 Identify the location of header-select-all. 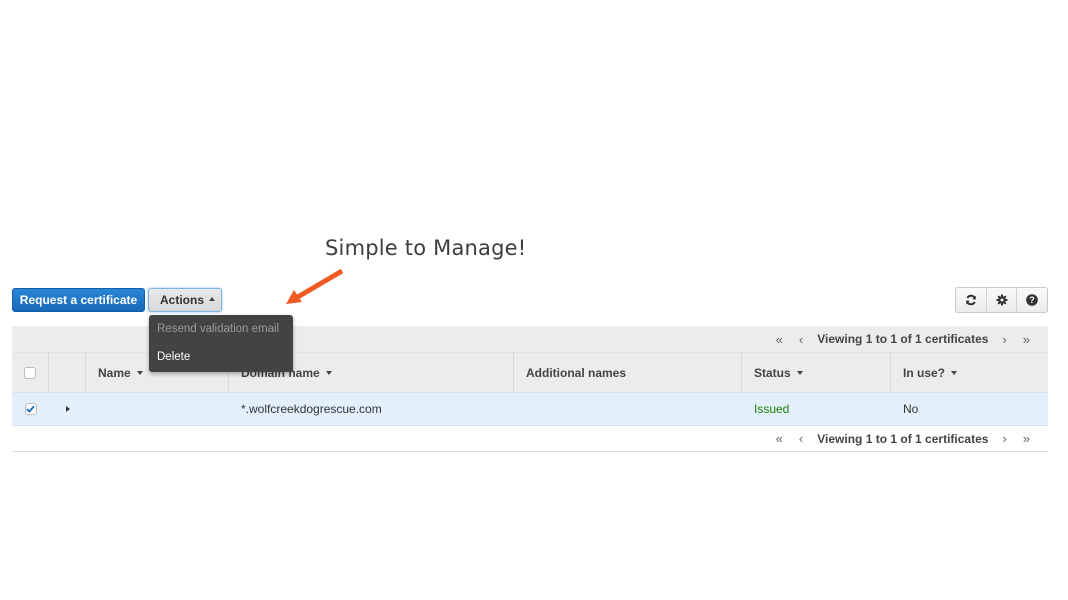
(30, 372).